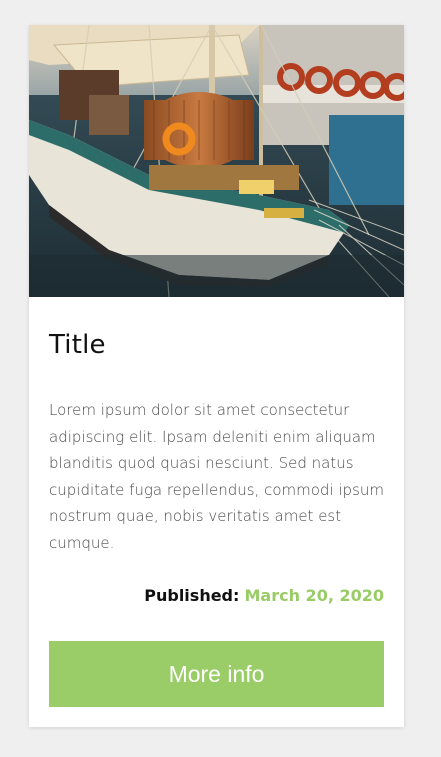 The height and width of the screenshot is (757, 441). Describe the element at coordinates (192, 595) in the screenshot. I see `published-label: Published:` at that location.